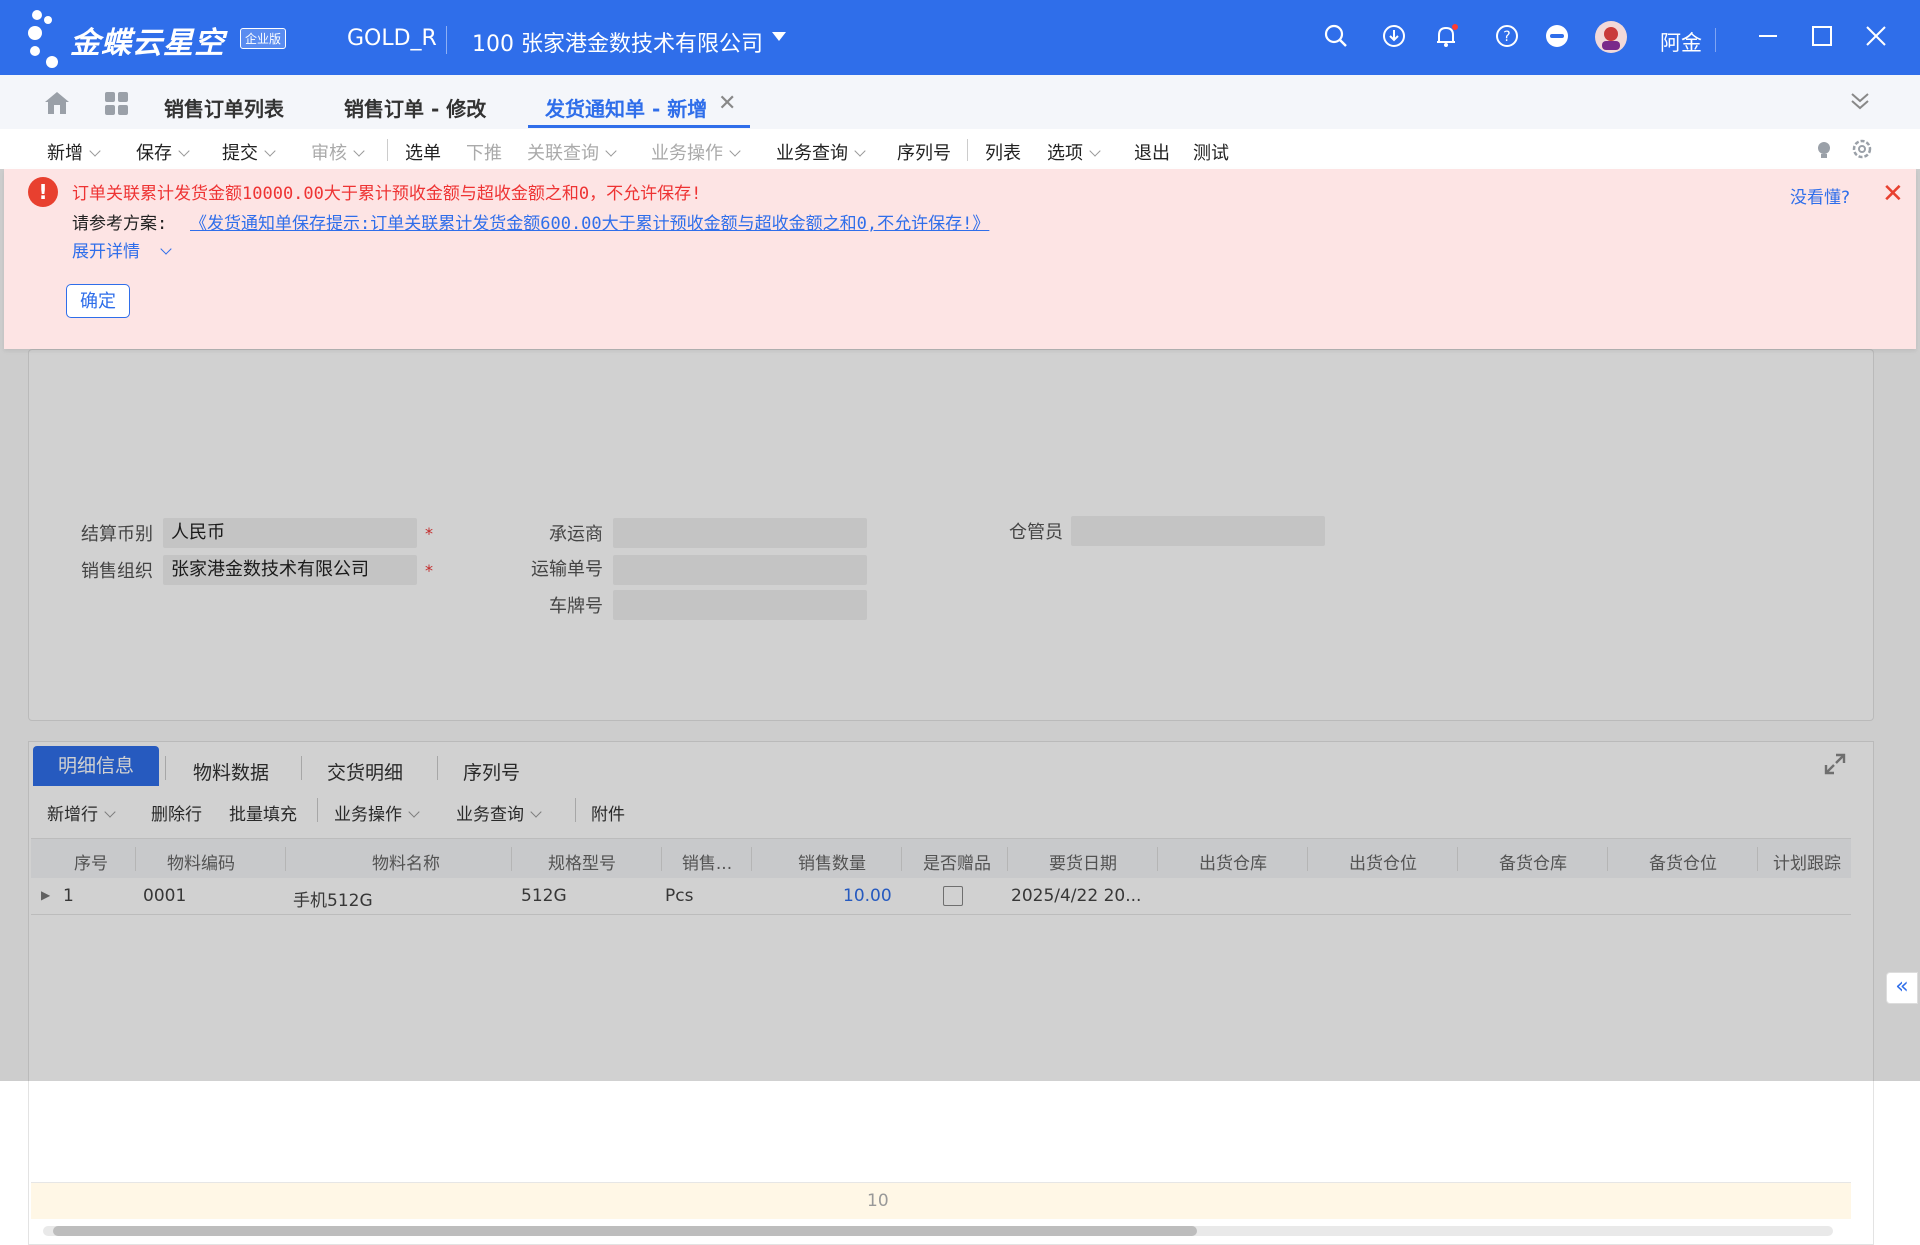 This screenshot has width=1920, height=1245. I want to click on options-button: 选项, so click(1074, 152).